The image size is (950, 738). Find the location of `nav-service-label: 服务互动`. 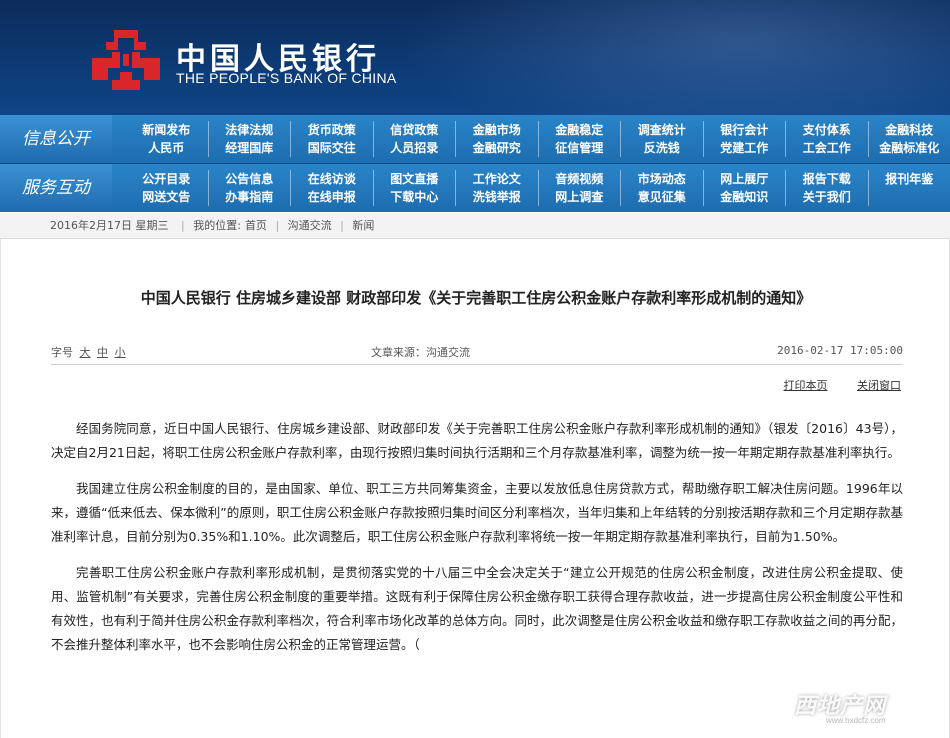

nav-service-label: 服务互动 is located at coordinates (56, 188).